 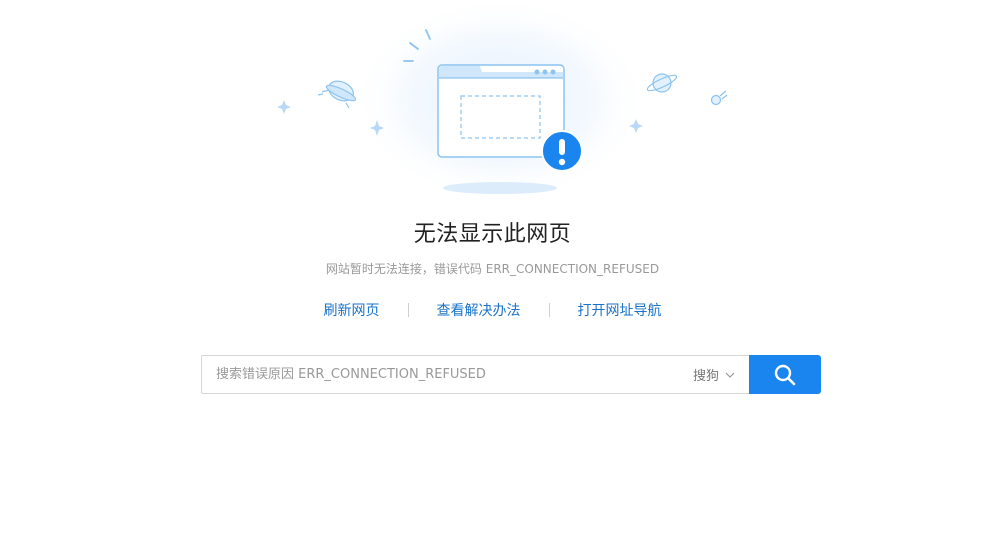 What do you see at coordinates (500, 188) in the screenshot?
I see `shadow-ellipse` at bounding box center [500, 188].